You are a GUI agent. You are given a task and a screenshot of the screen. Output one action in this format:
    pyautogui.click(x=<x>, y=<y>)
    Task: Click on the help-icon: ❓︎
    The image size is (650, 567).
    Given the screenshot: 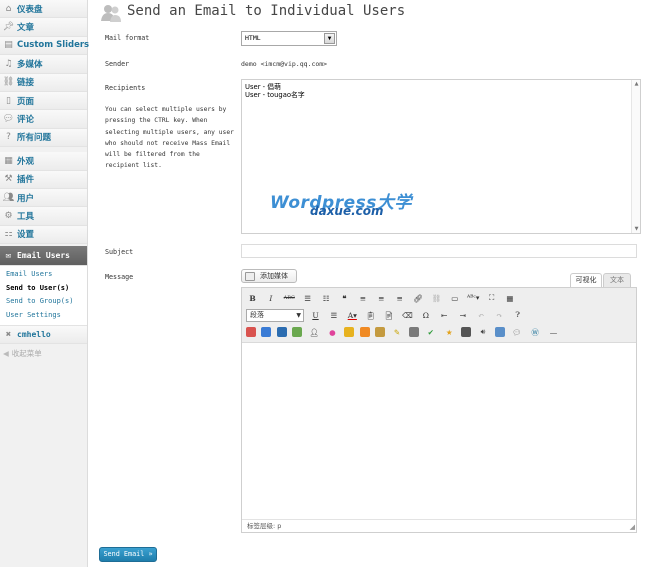 What is the action you would take?
    pyautogui.click(x=517, y=315)
    